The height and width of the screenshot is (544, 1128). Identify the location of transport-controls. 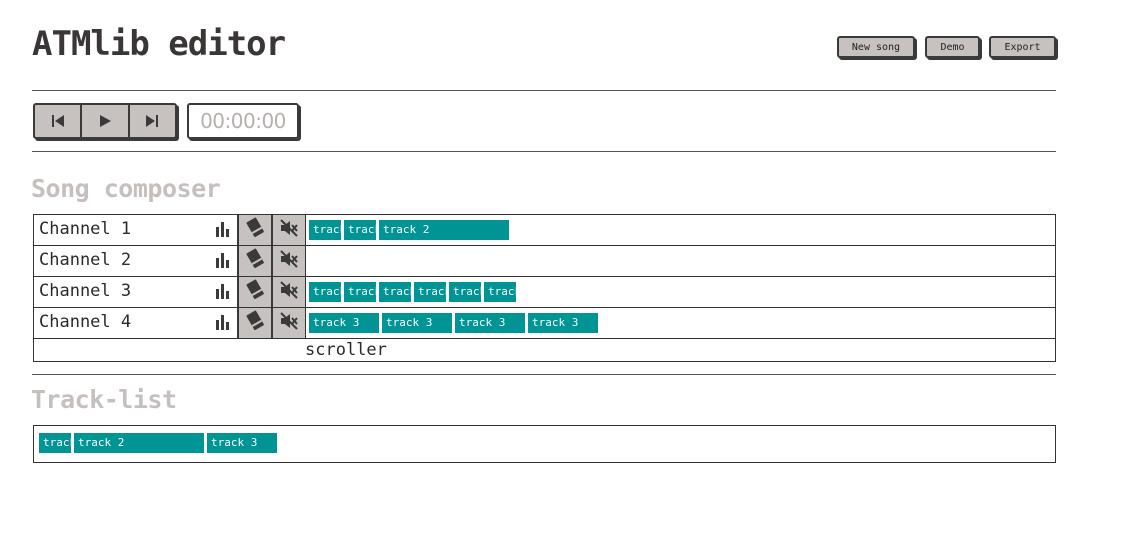
(105, 121).